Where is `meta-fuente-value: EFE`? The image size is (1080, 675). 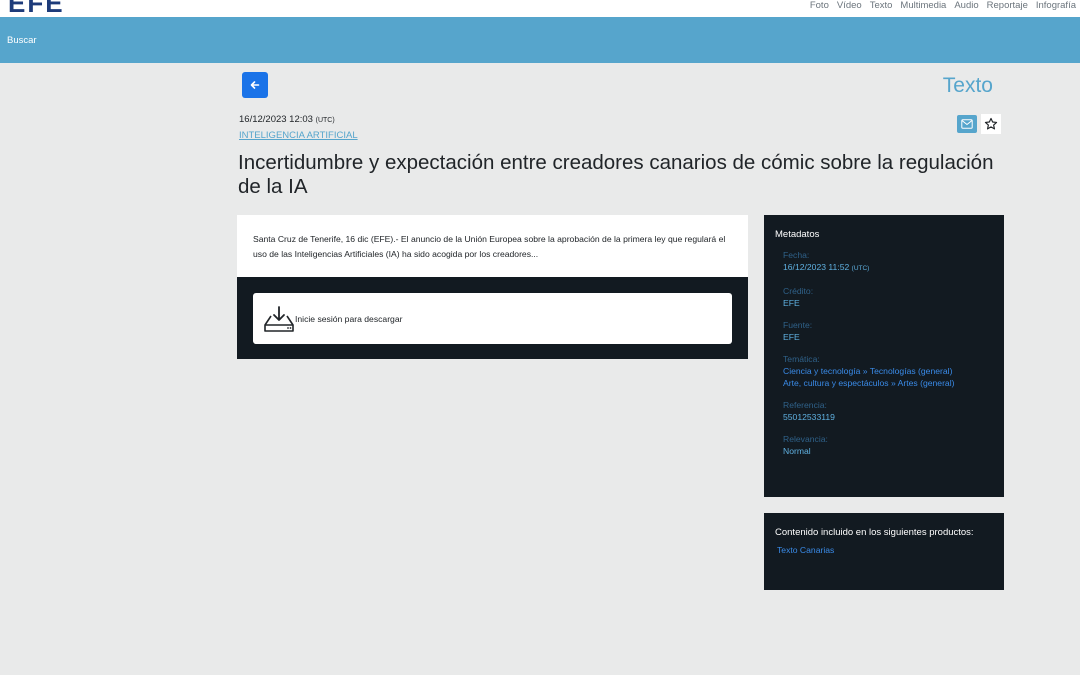
meta-fuente-value: EFE is located at coordinates (791, 337).